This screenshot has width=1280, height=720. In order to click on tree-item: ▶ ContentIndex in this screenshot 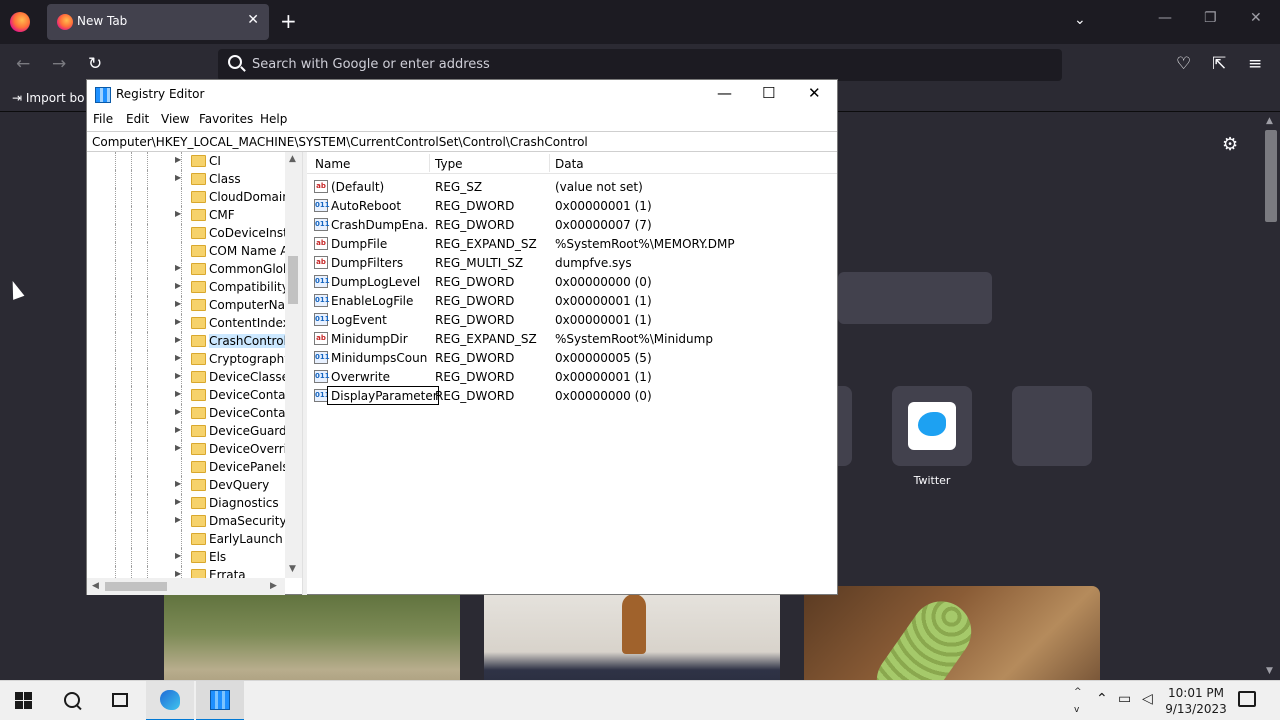, I will do `click(186, 323)`.